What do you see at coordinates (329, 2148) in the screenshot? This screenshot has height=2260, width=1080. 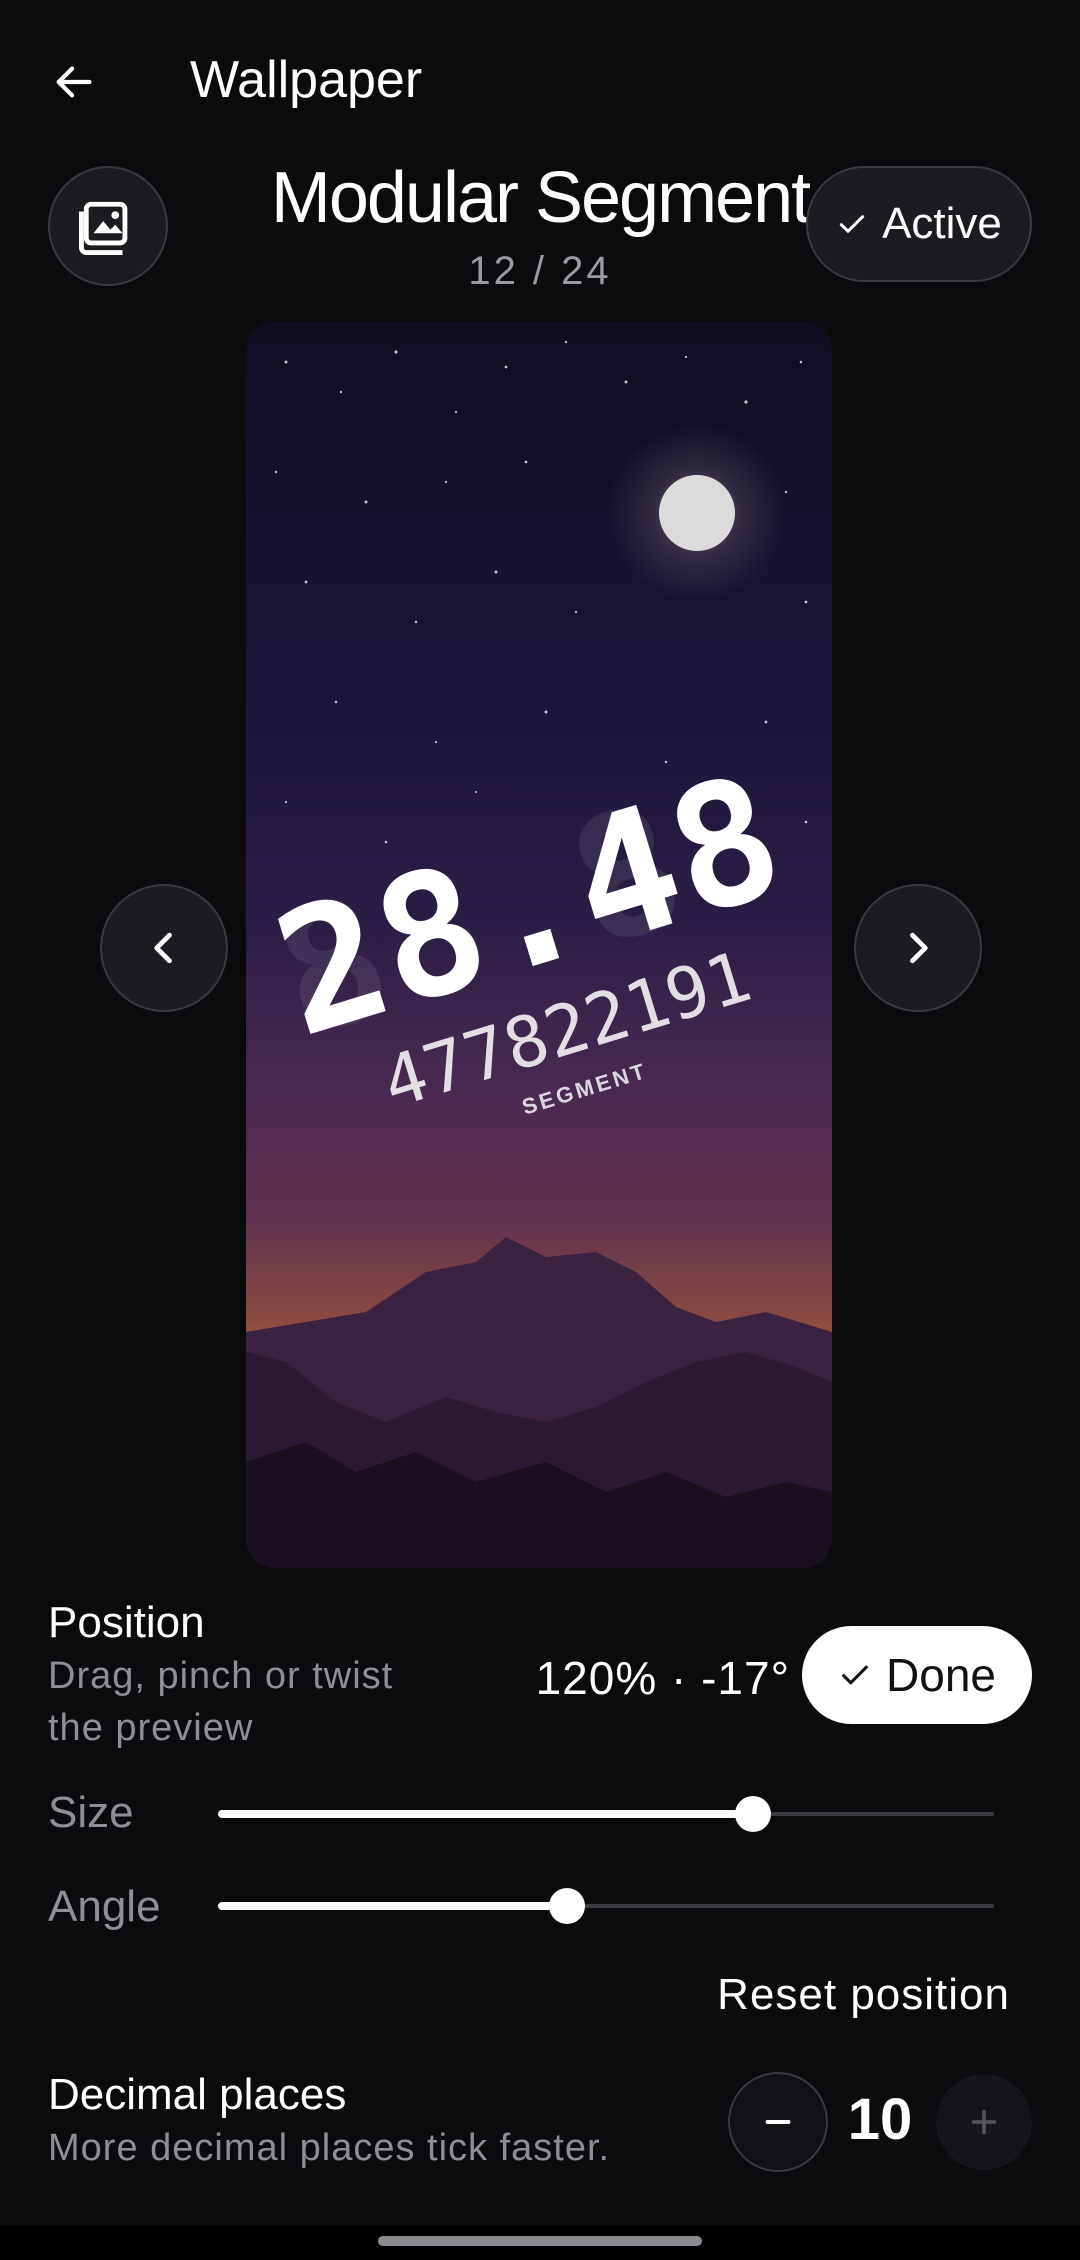 I see `decimal-places-help: More decimal places tick faster.` at bounding box center [329, 2148].